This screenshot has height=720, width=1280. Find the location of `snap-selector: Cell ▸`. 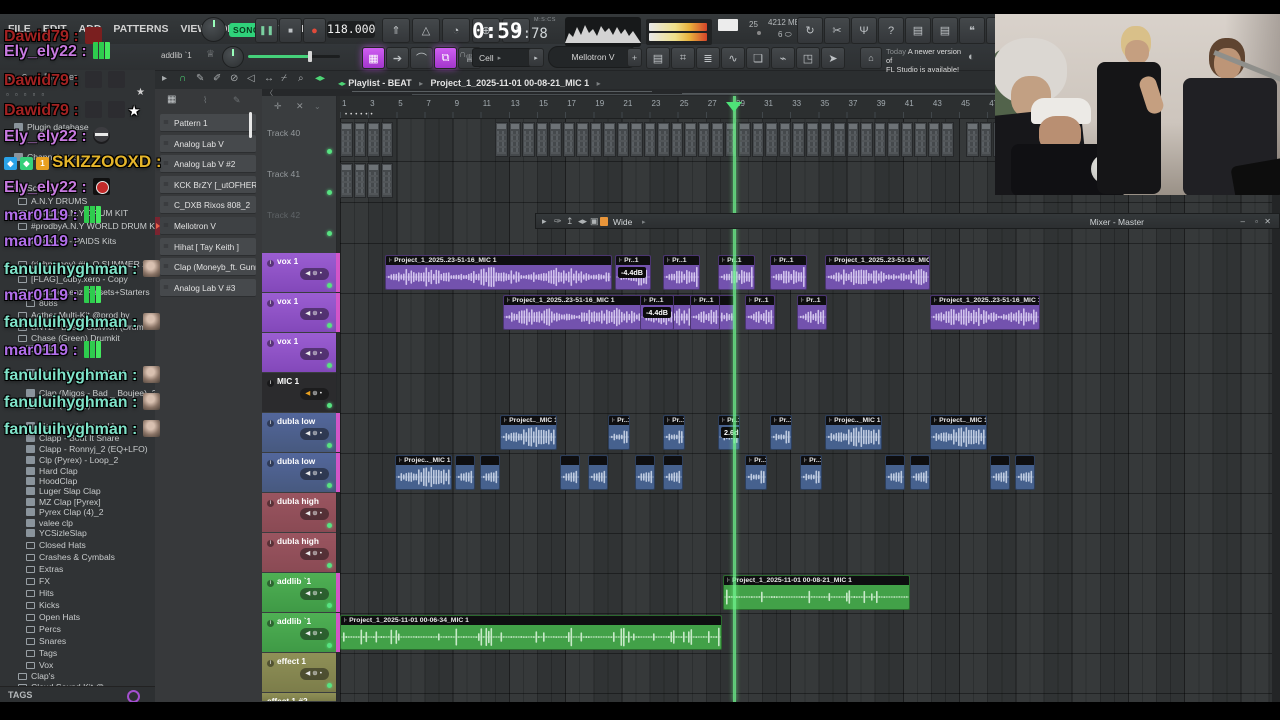

snap-selector: Cell ▸ is located at coordinates (504, 57).